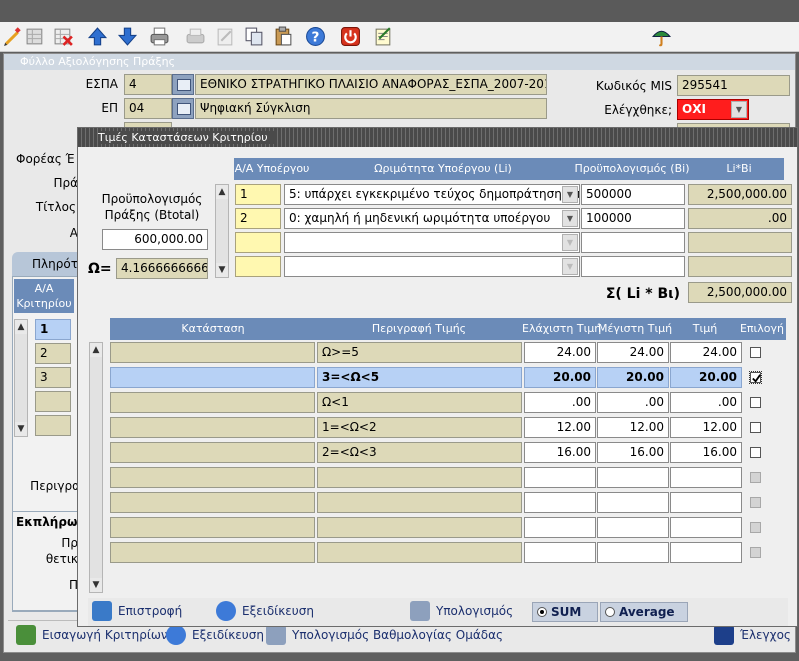 The width and height of the screenshot is (799, 661). I want to click on umbrella-icon, so click(661, 36).